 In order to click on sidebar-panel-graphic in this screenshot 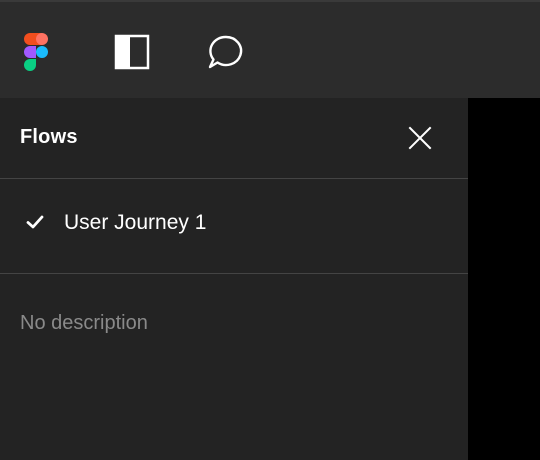, I will do `click(132, 52)`.